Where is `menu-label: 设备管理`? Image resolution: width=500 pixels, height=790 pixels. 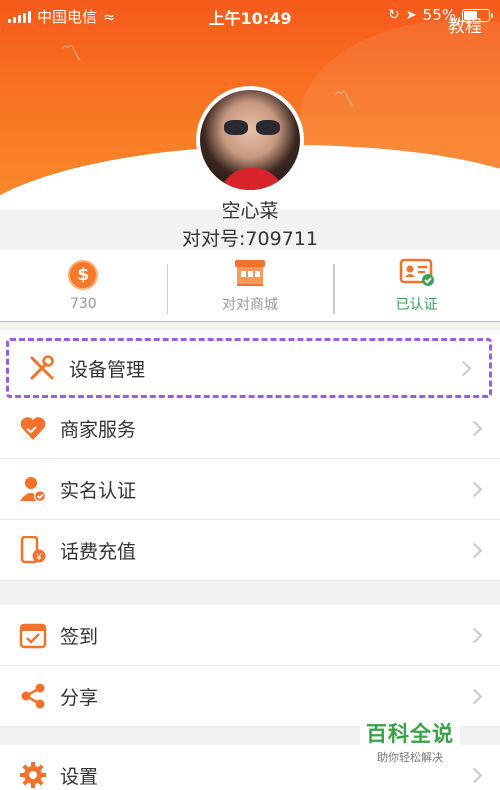 menu-label: 设备管理 is located at coordinates (107, 369).